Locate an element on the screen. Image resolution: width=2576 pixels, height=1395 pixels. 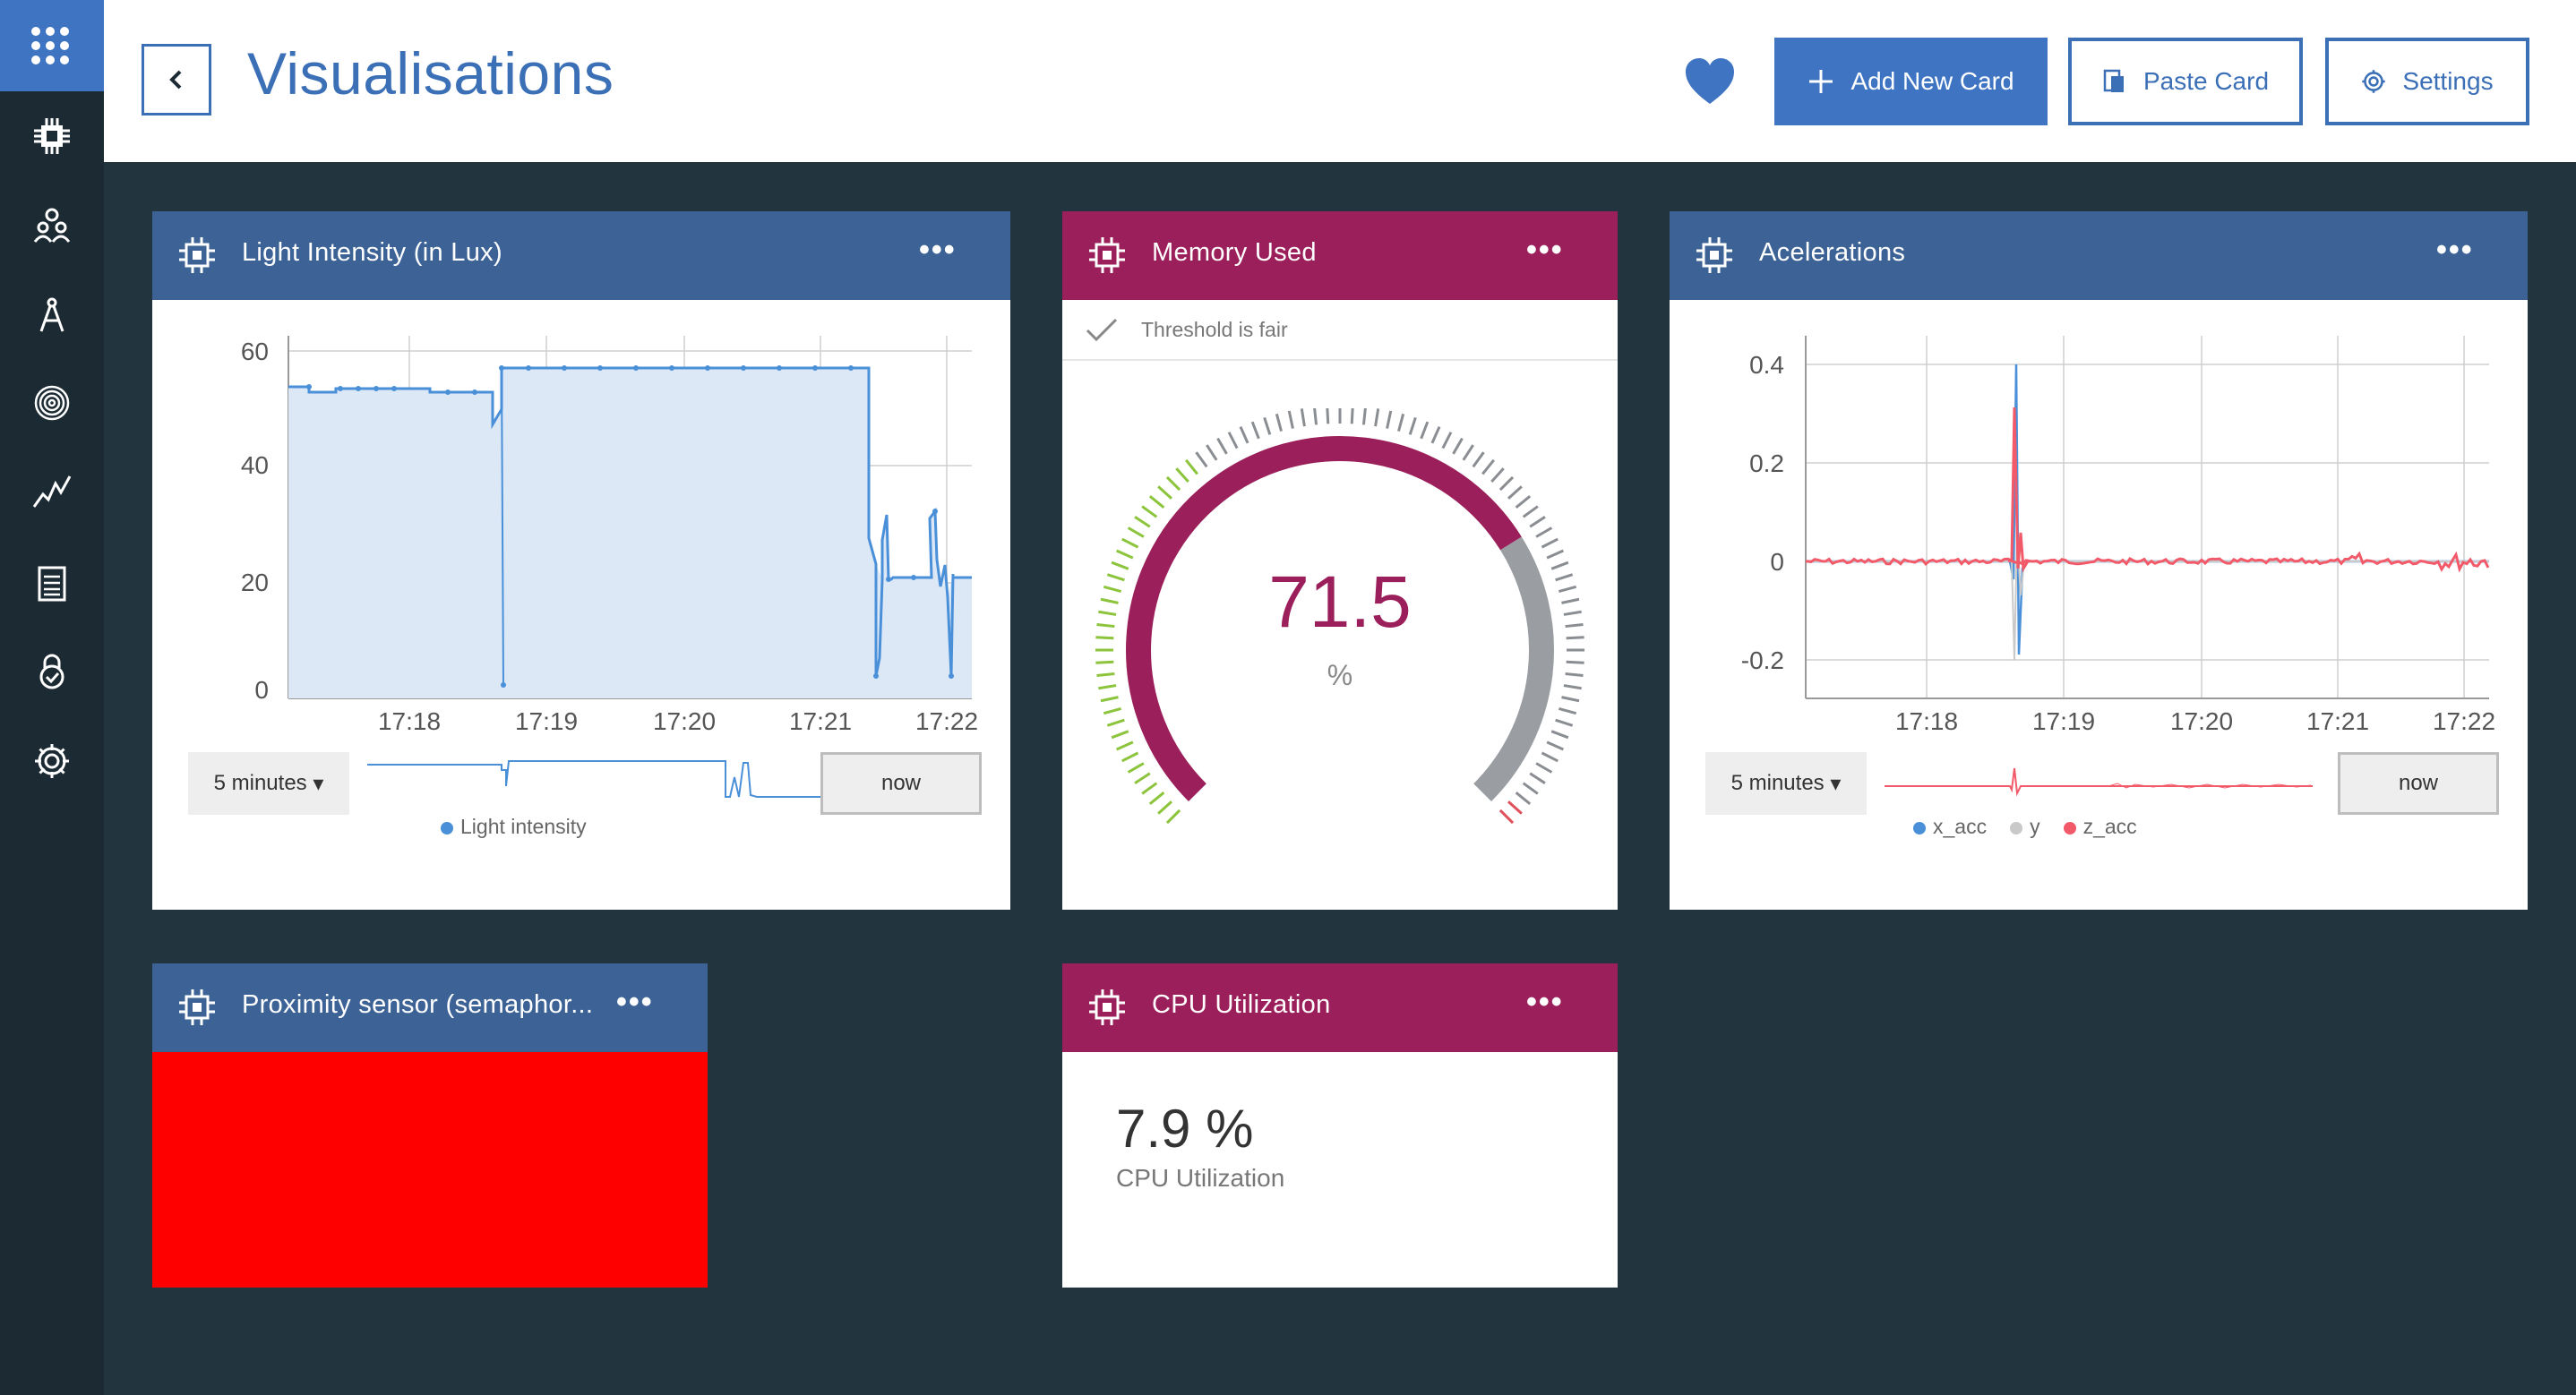
chart-legend: Light intensity is located at coordinates (514, 827).